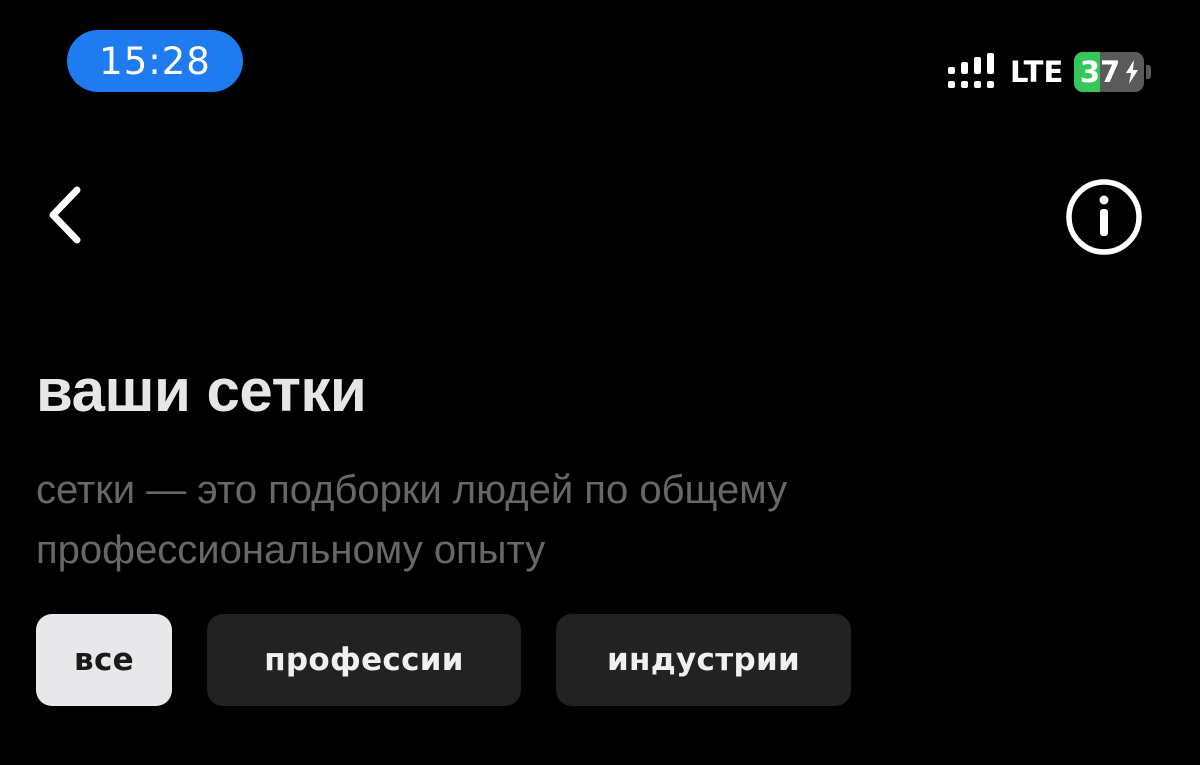 The width and height of the screenshot is (1200, 765). I want to click on network-type: LTE, so click(1037, 72).